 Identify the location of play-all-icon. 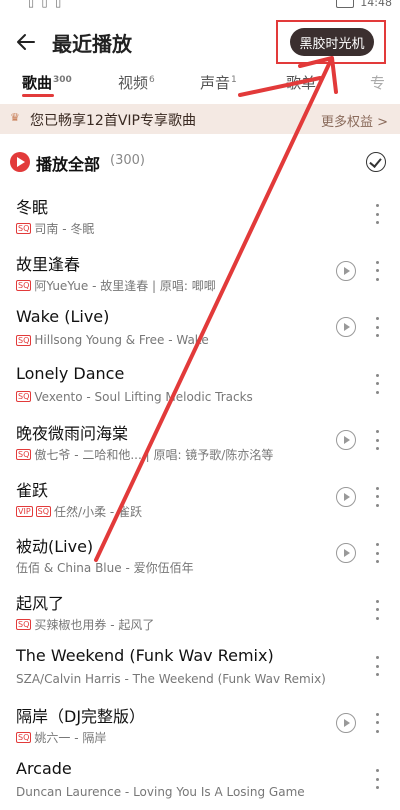
(20, 162).